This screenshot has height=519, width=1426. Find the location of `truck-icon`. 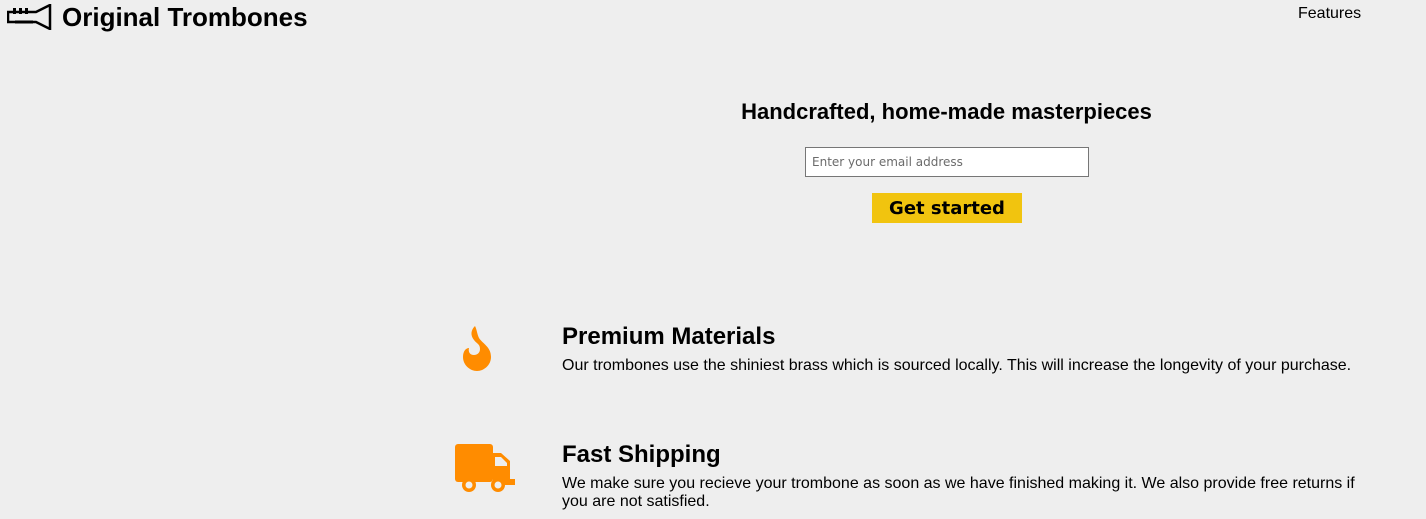

truck-icon is located at coordinates (485, 468).